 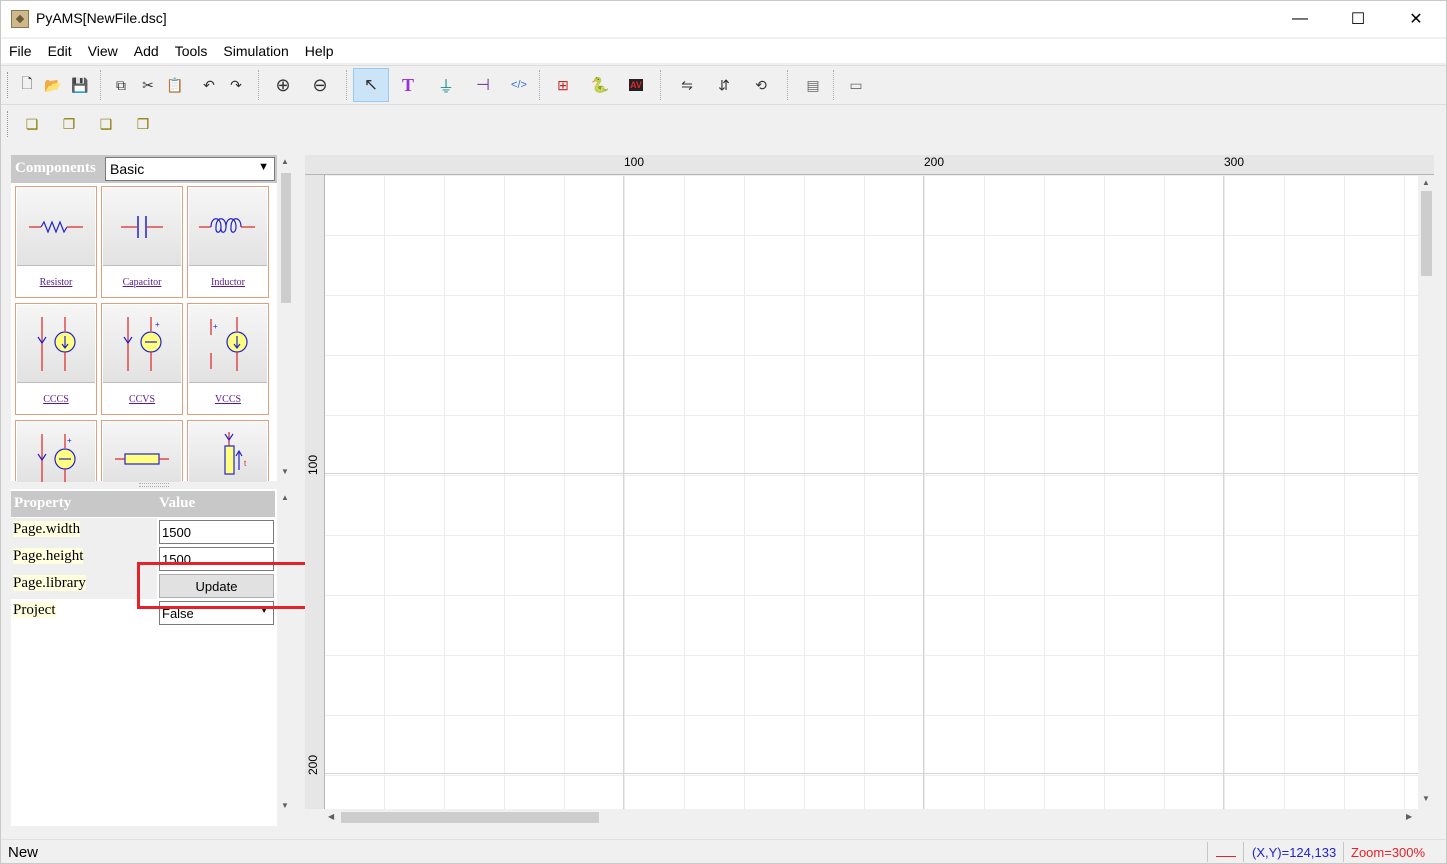 What do you see at coordinates (60, 51) in the screenshot?
I see `menu-edit: Edit` at bounding box center [60, 51].